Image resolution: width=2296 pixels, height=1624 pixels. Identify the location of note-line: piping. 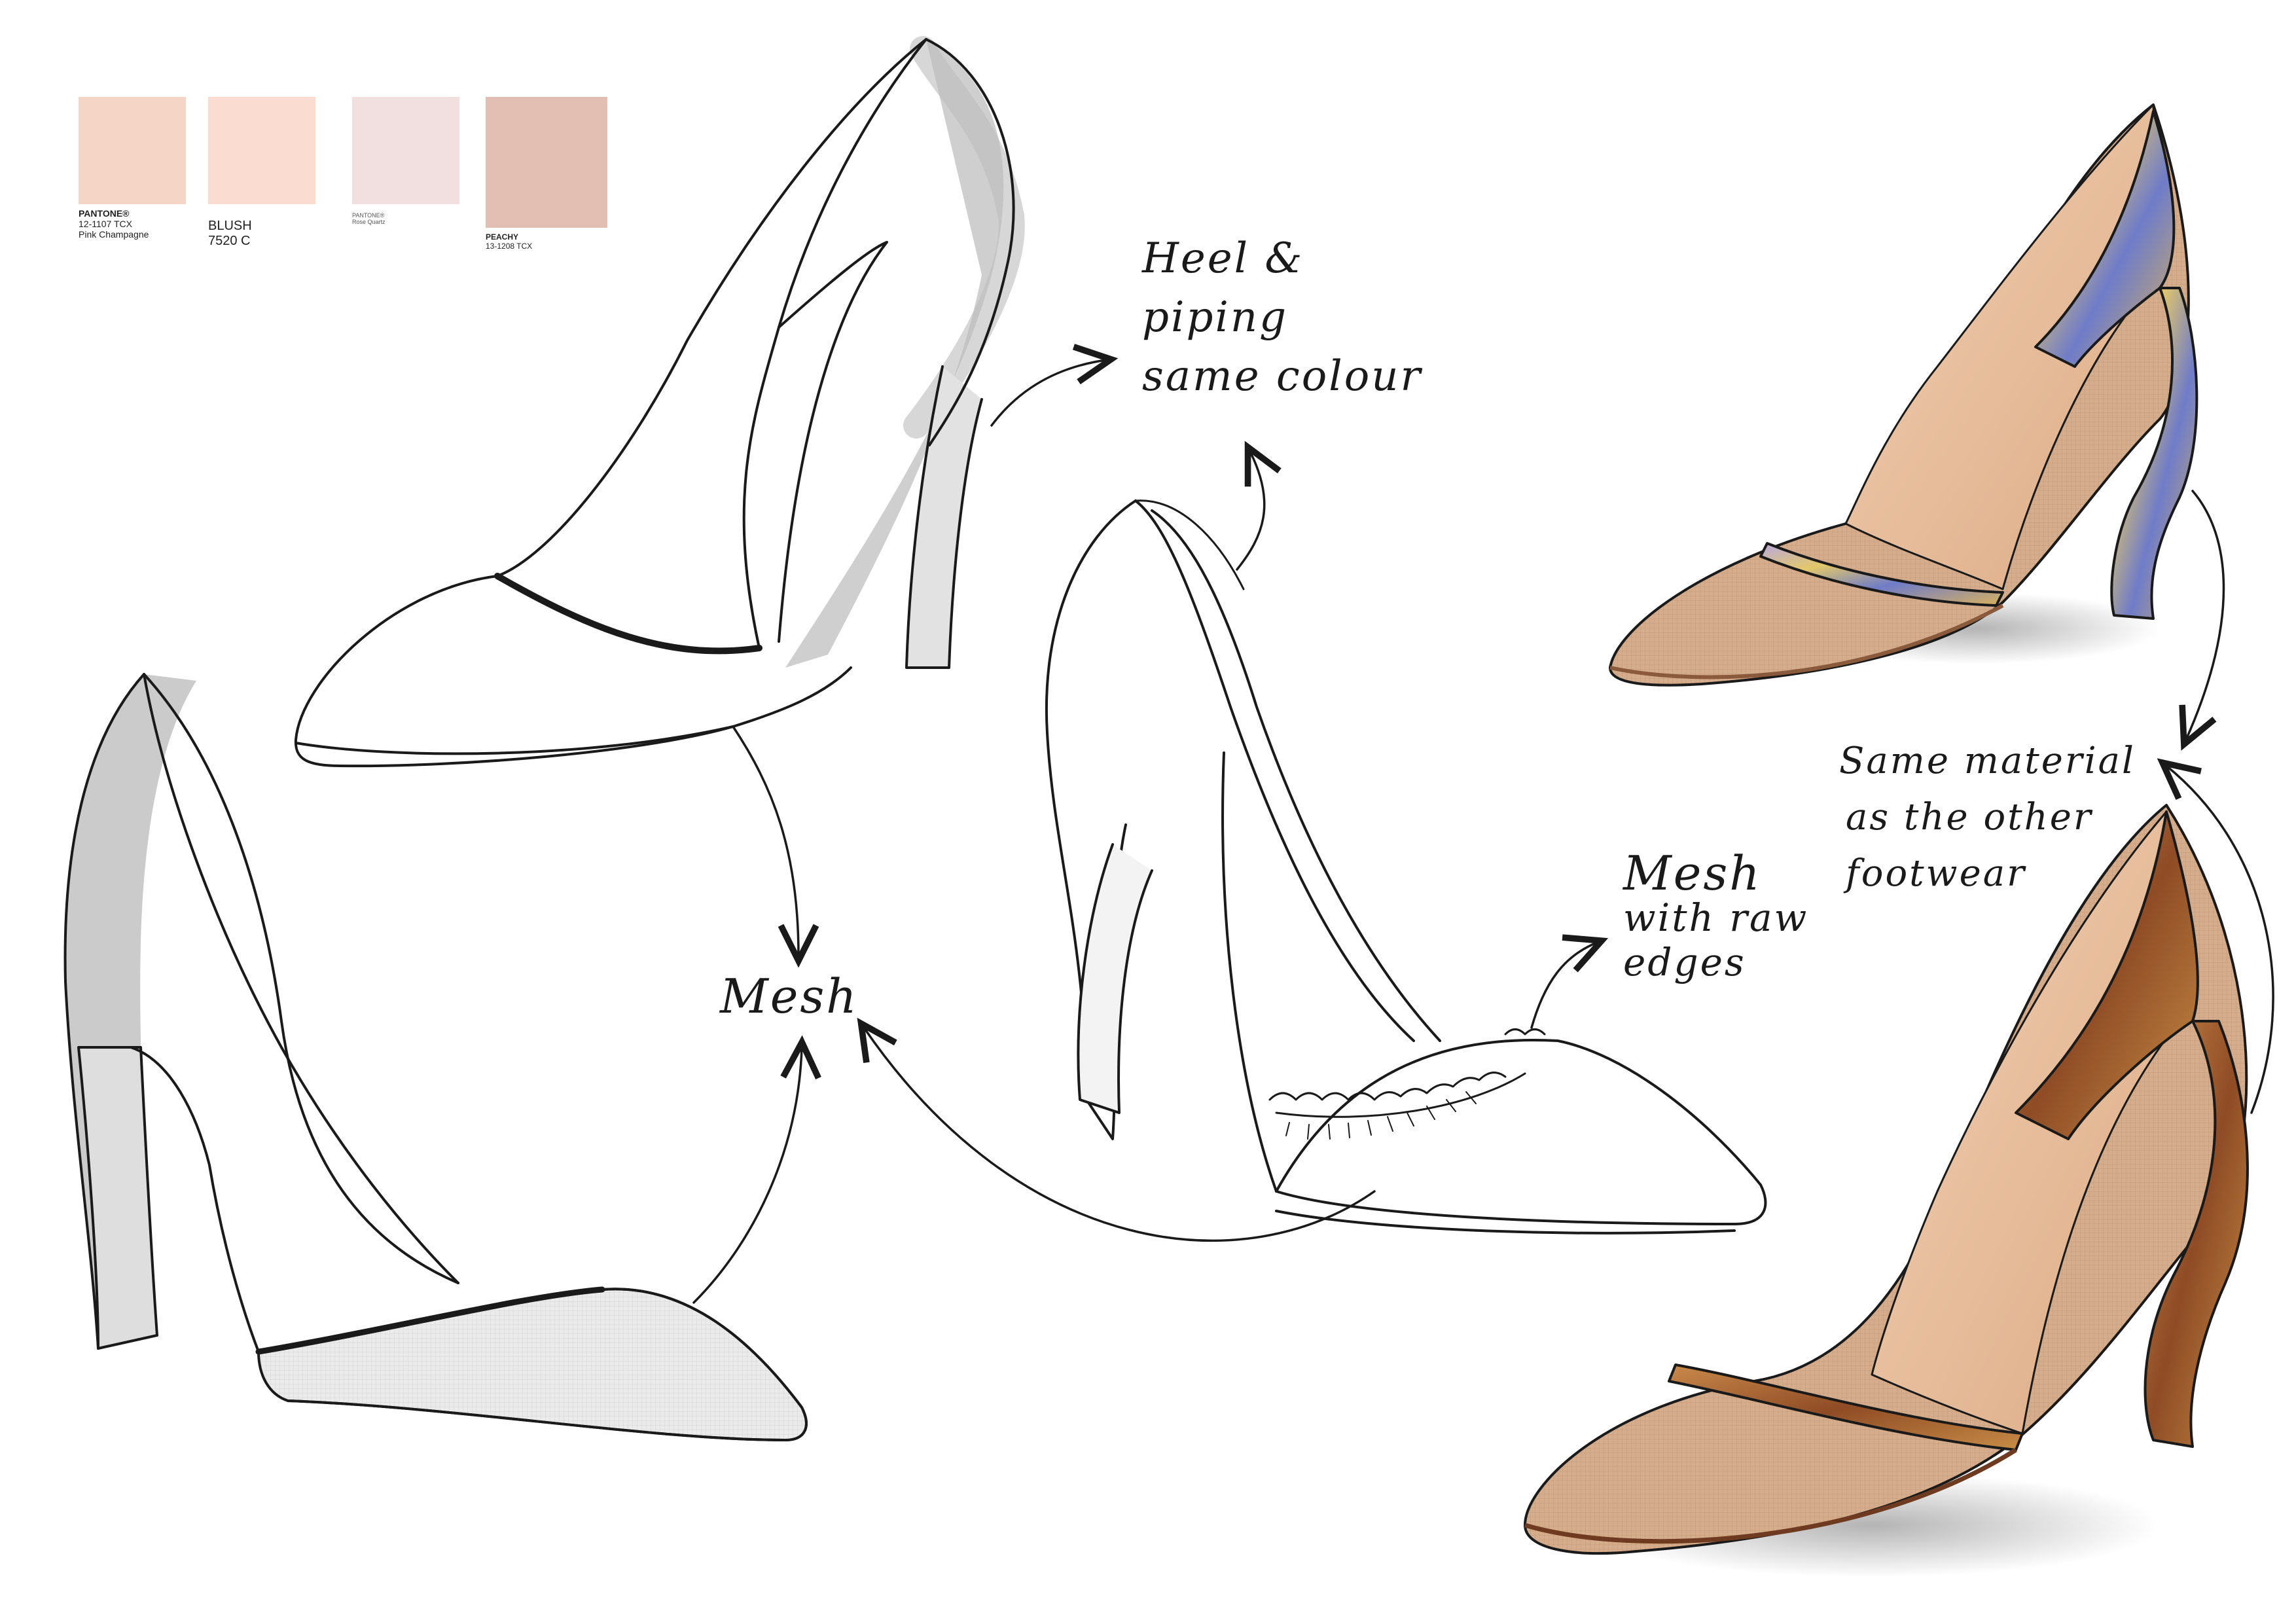
(1215, 317).